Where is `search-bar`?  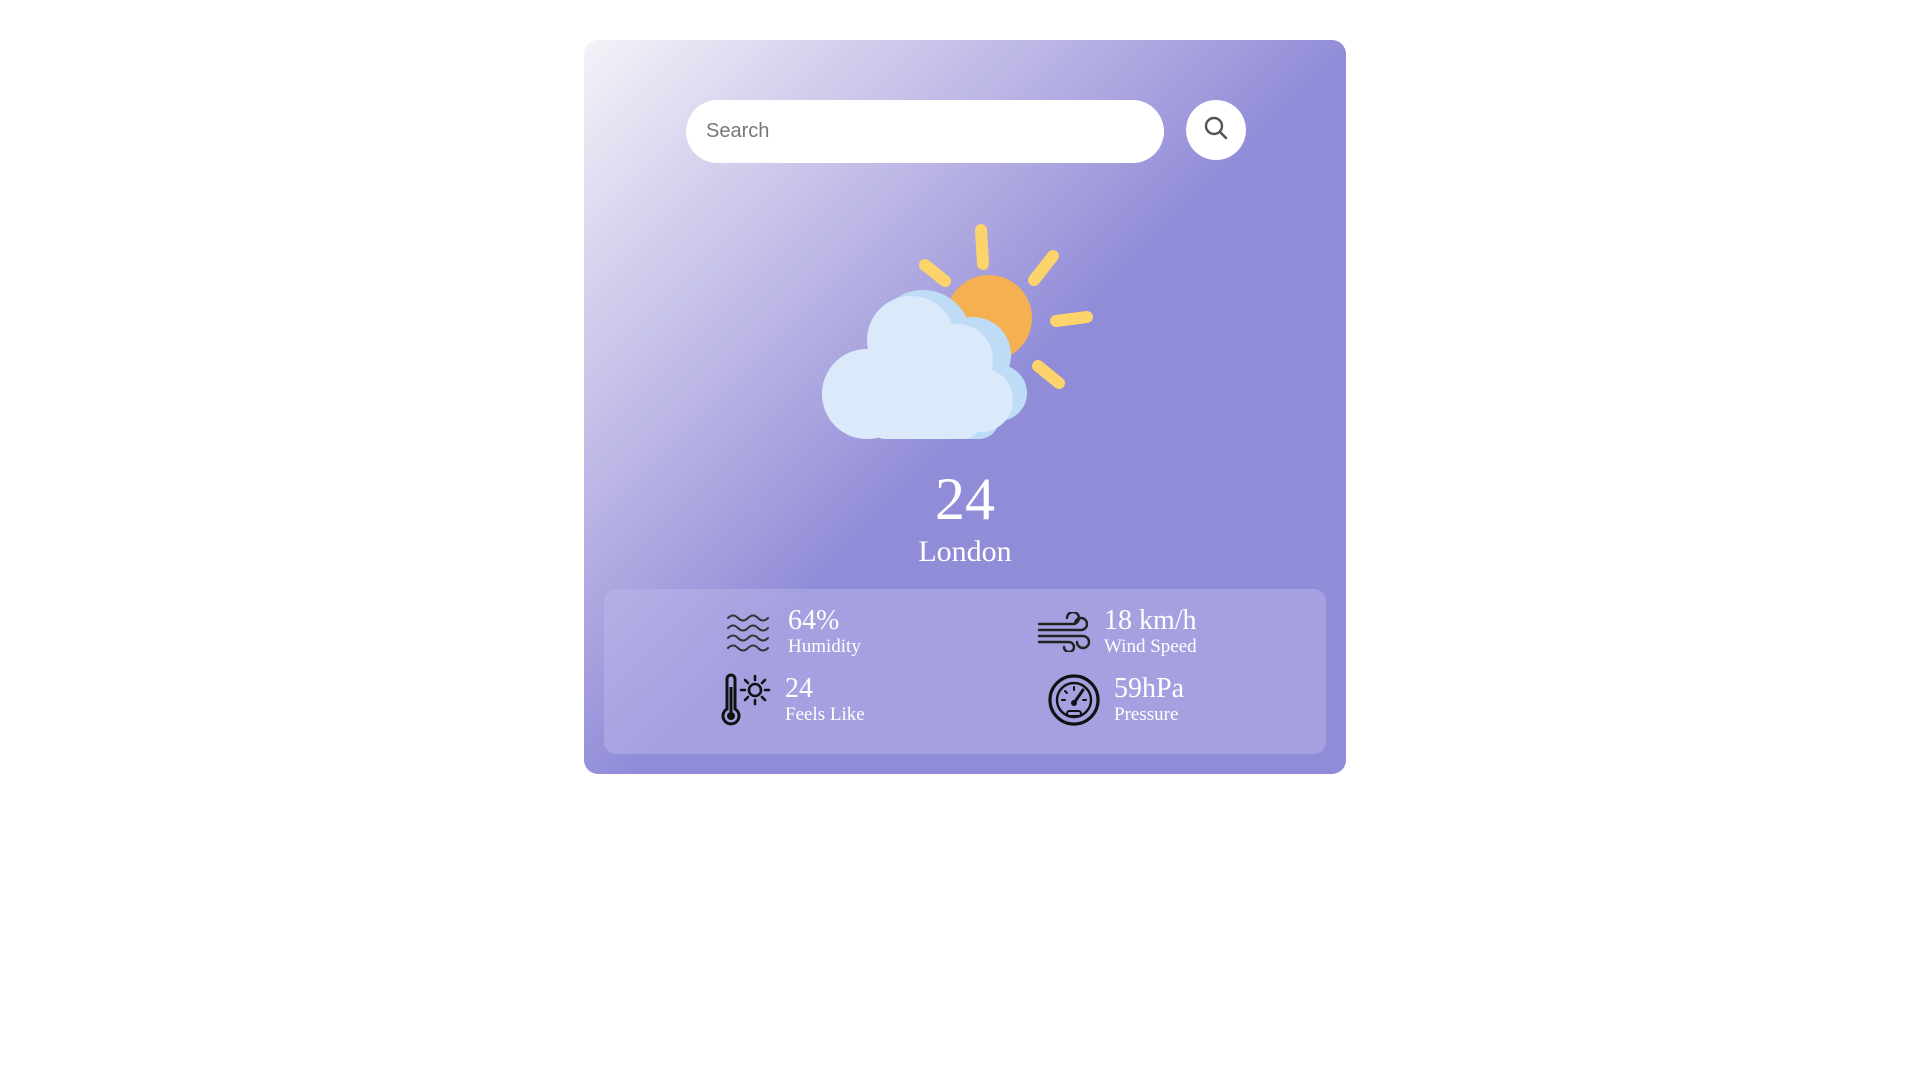
search-bar is located at coordinates (966, 132).